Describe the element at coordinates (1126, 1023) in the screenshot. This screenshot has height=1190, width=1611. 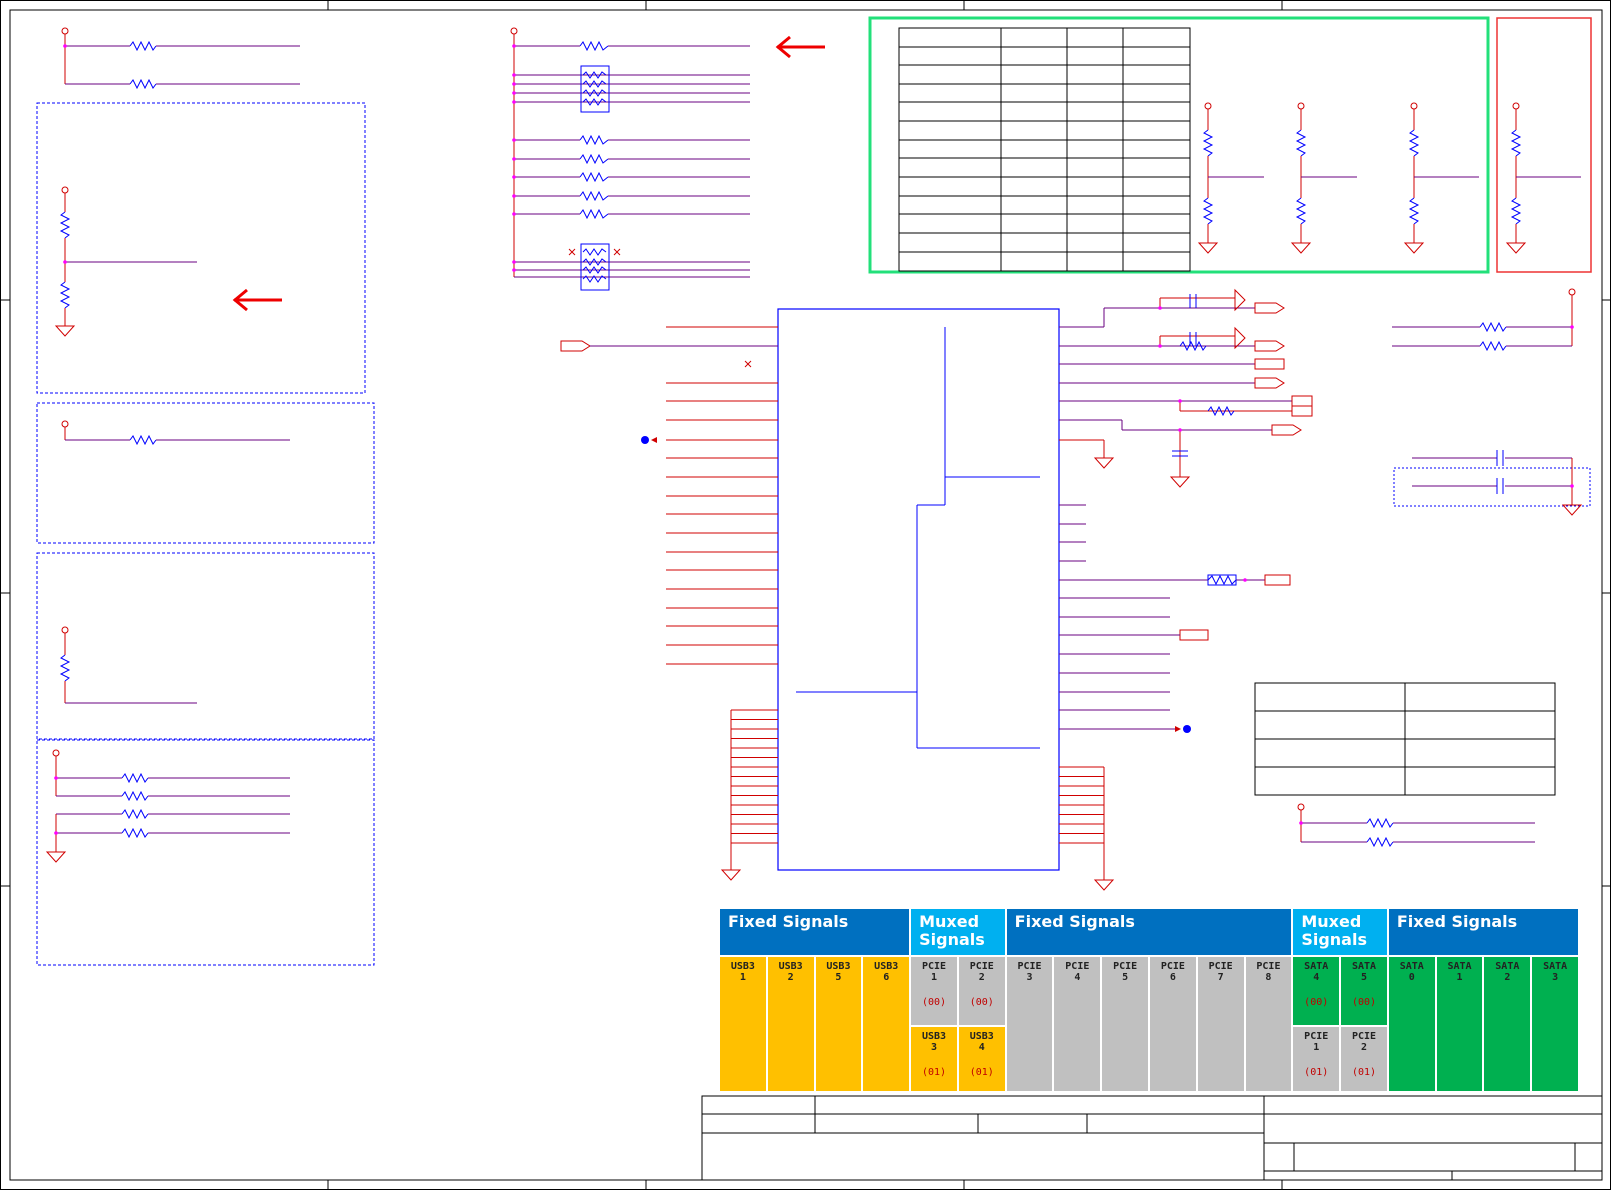
I see `signal-cell: PCIE 5` at that location.